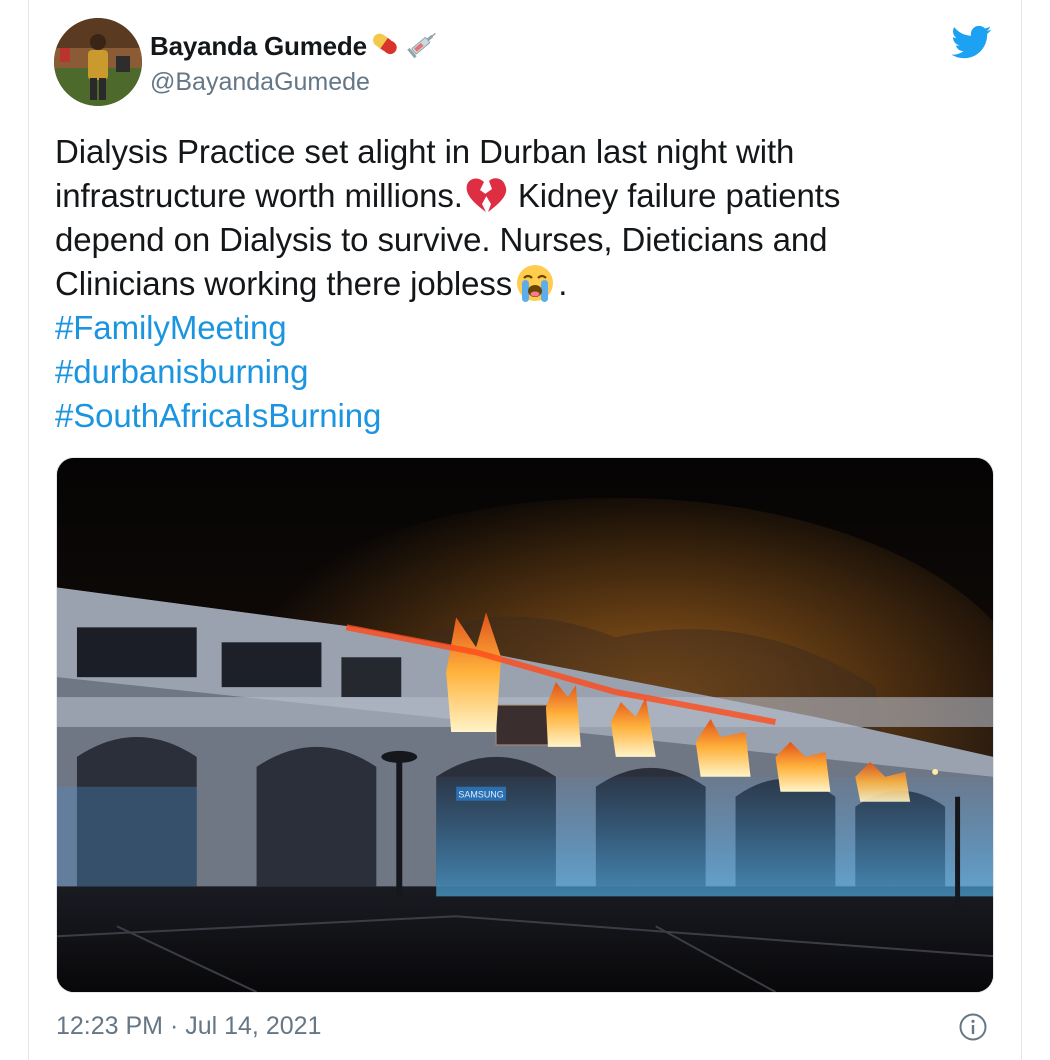  Describe the element at coordinates (386, 46) in the screenshot. I see `pill-icon` at that location.